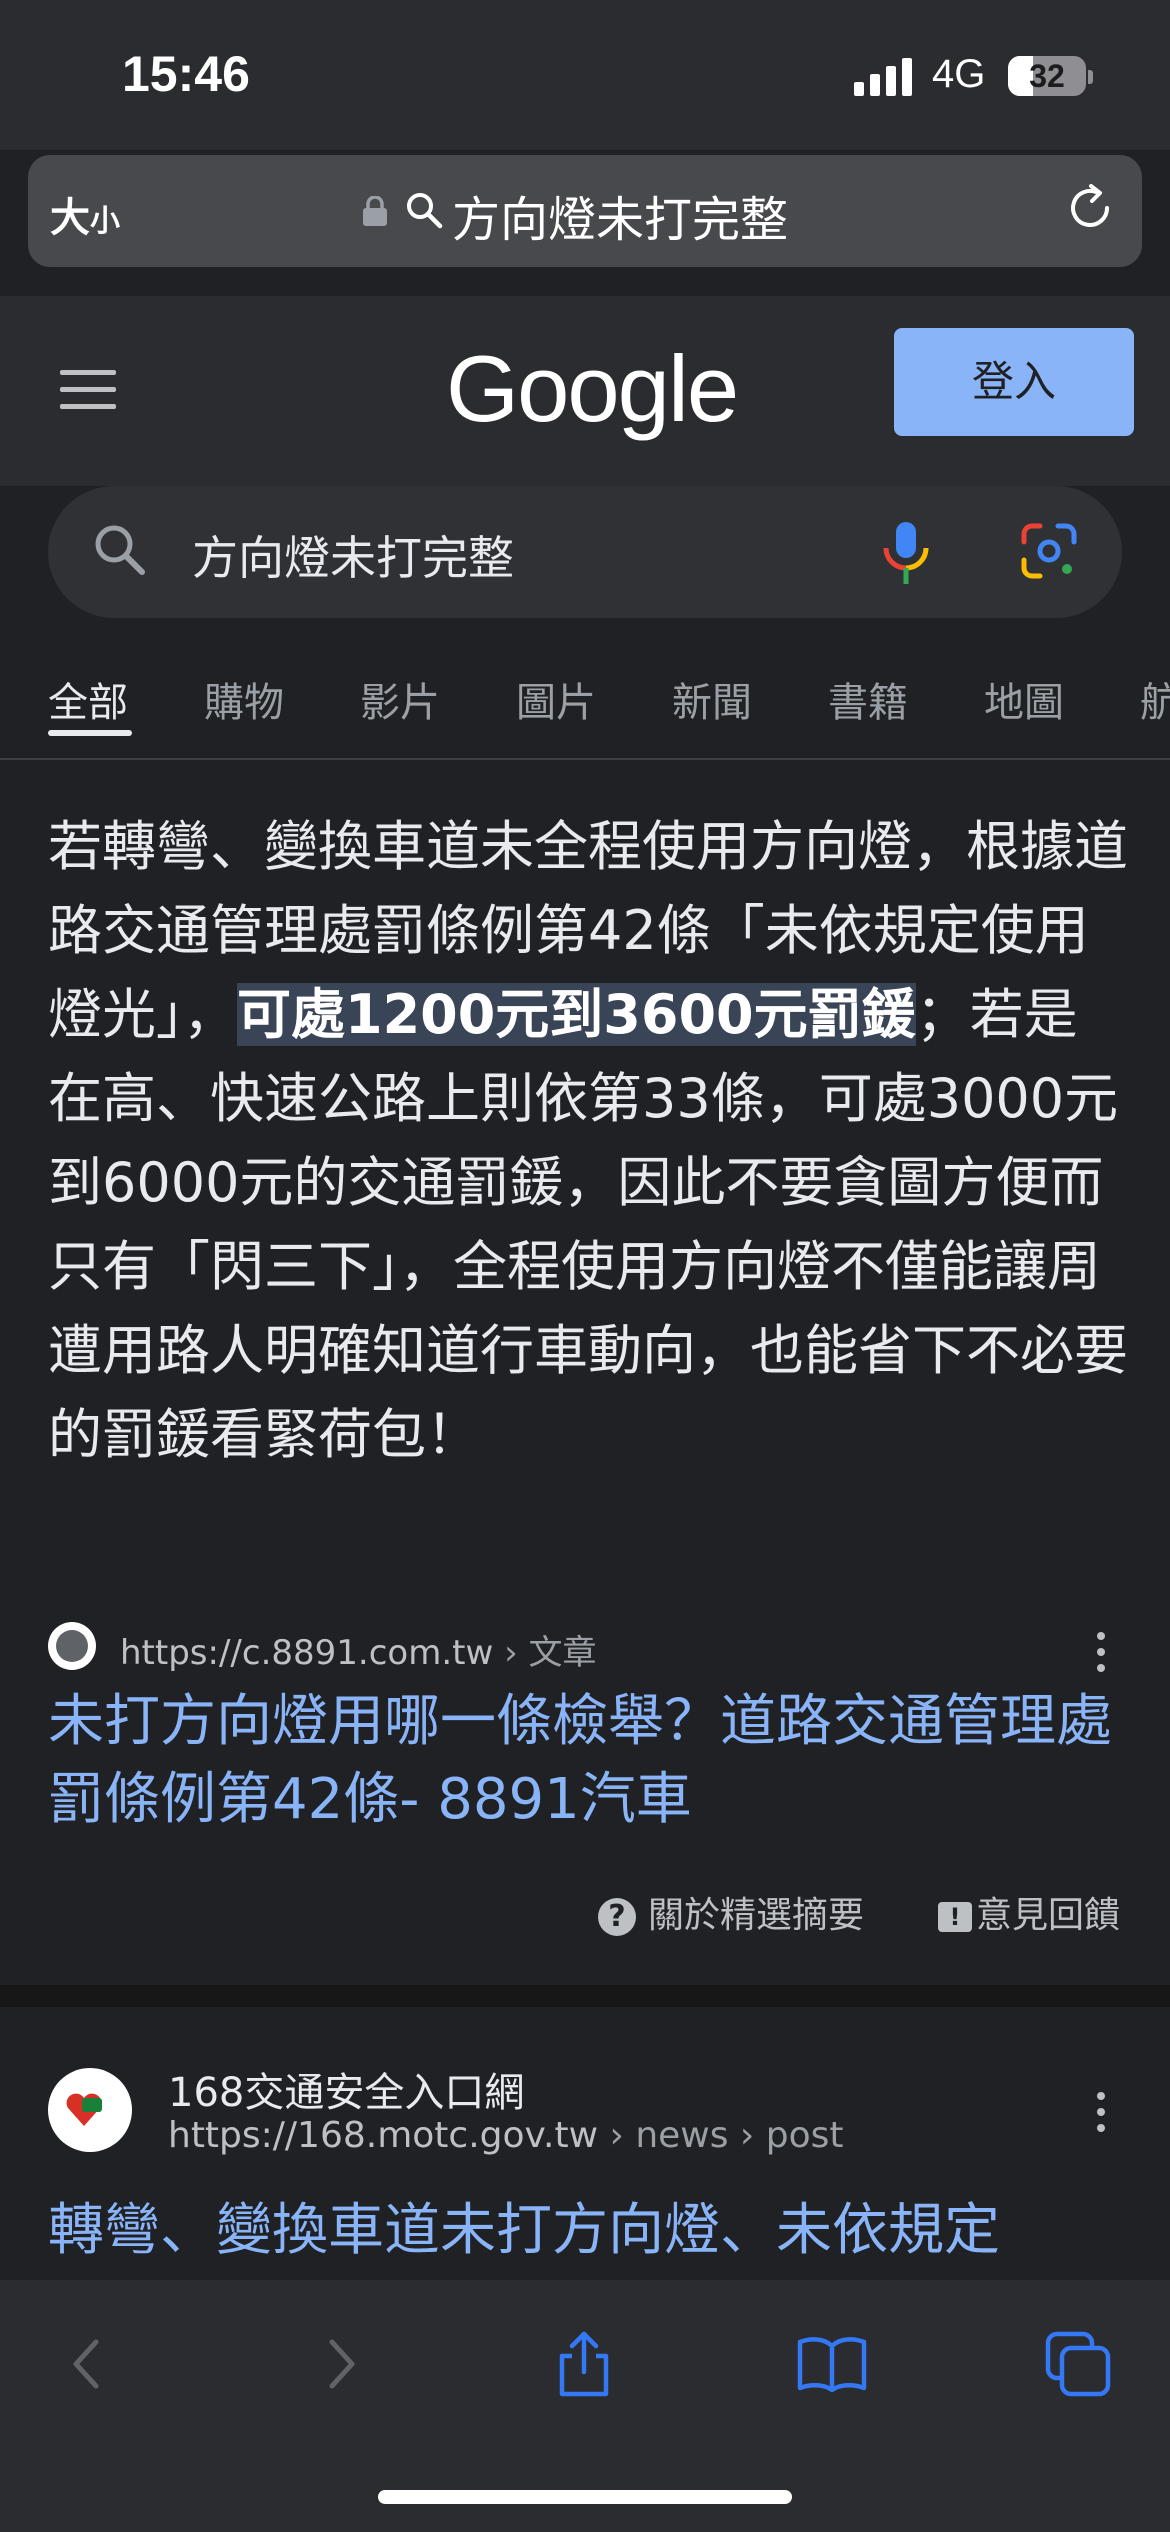 This screenshot has width=1170, height=2532. Describe the element at coordinates (88, 699) in the screenshot. I see `tab-all: 全部` at that location.